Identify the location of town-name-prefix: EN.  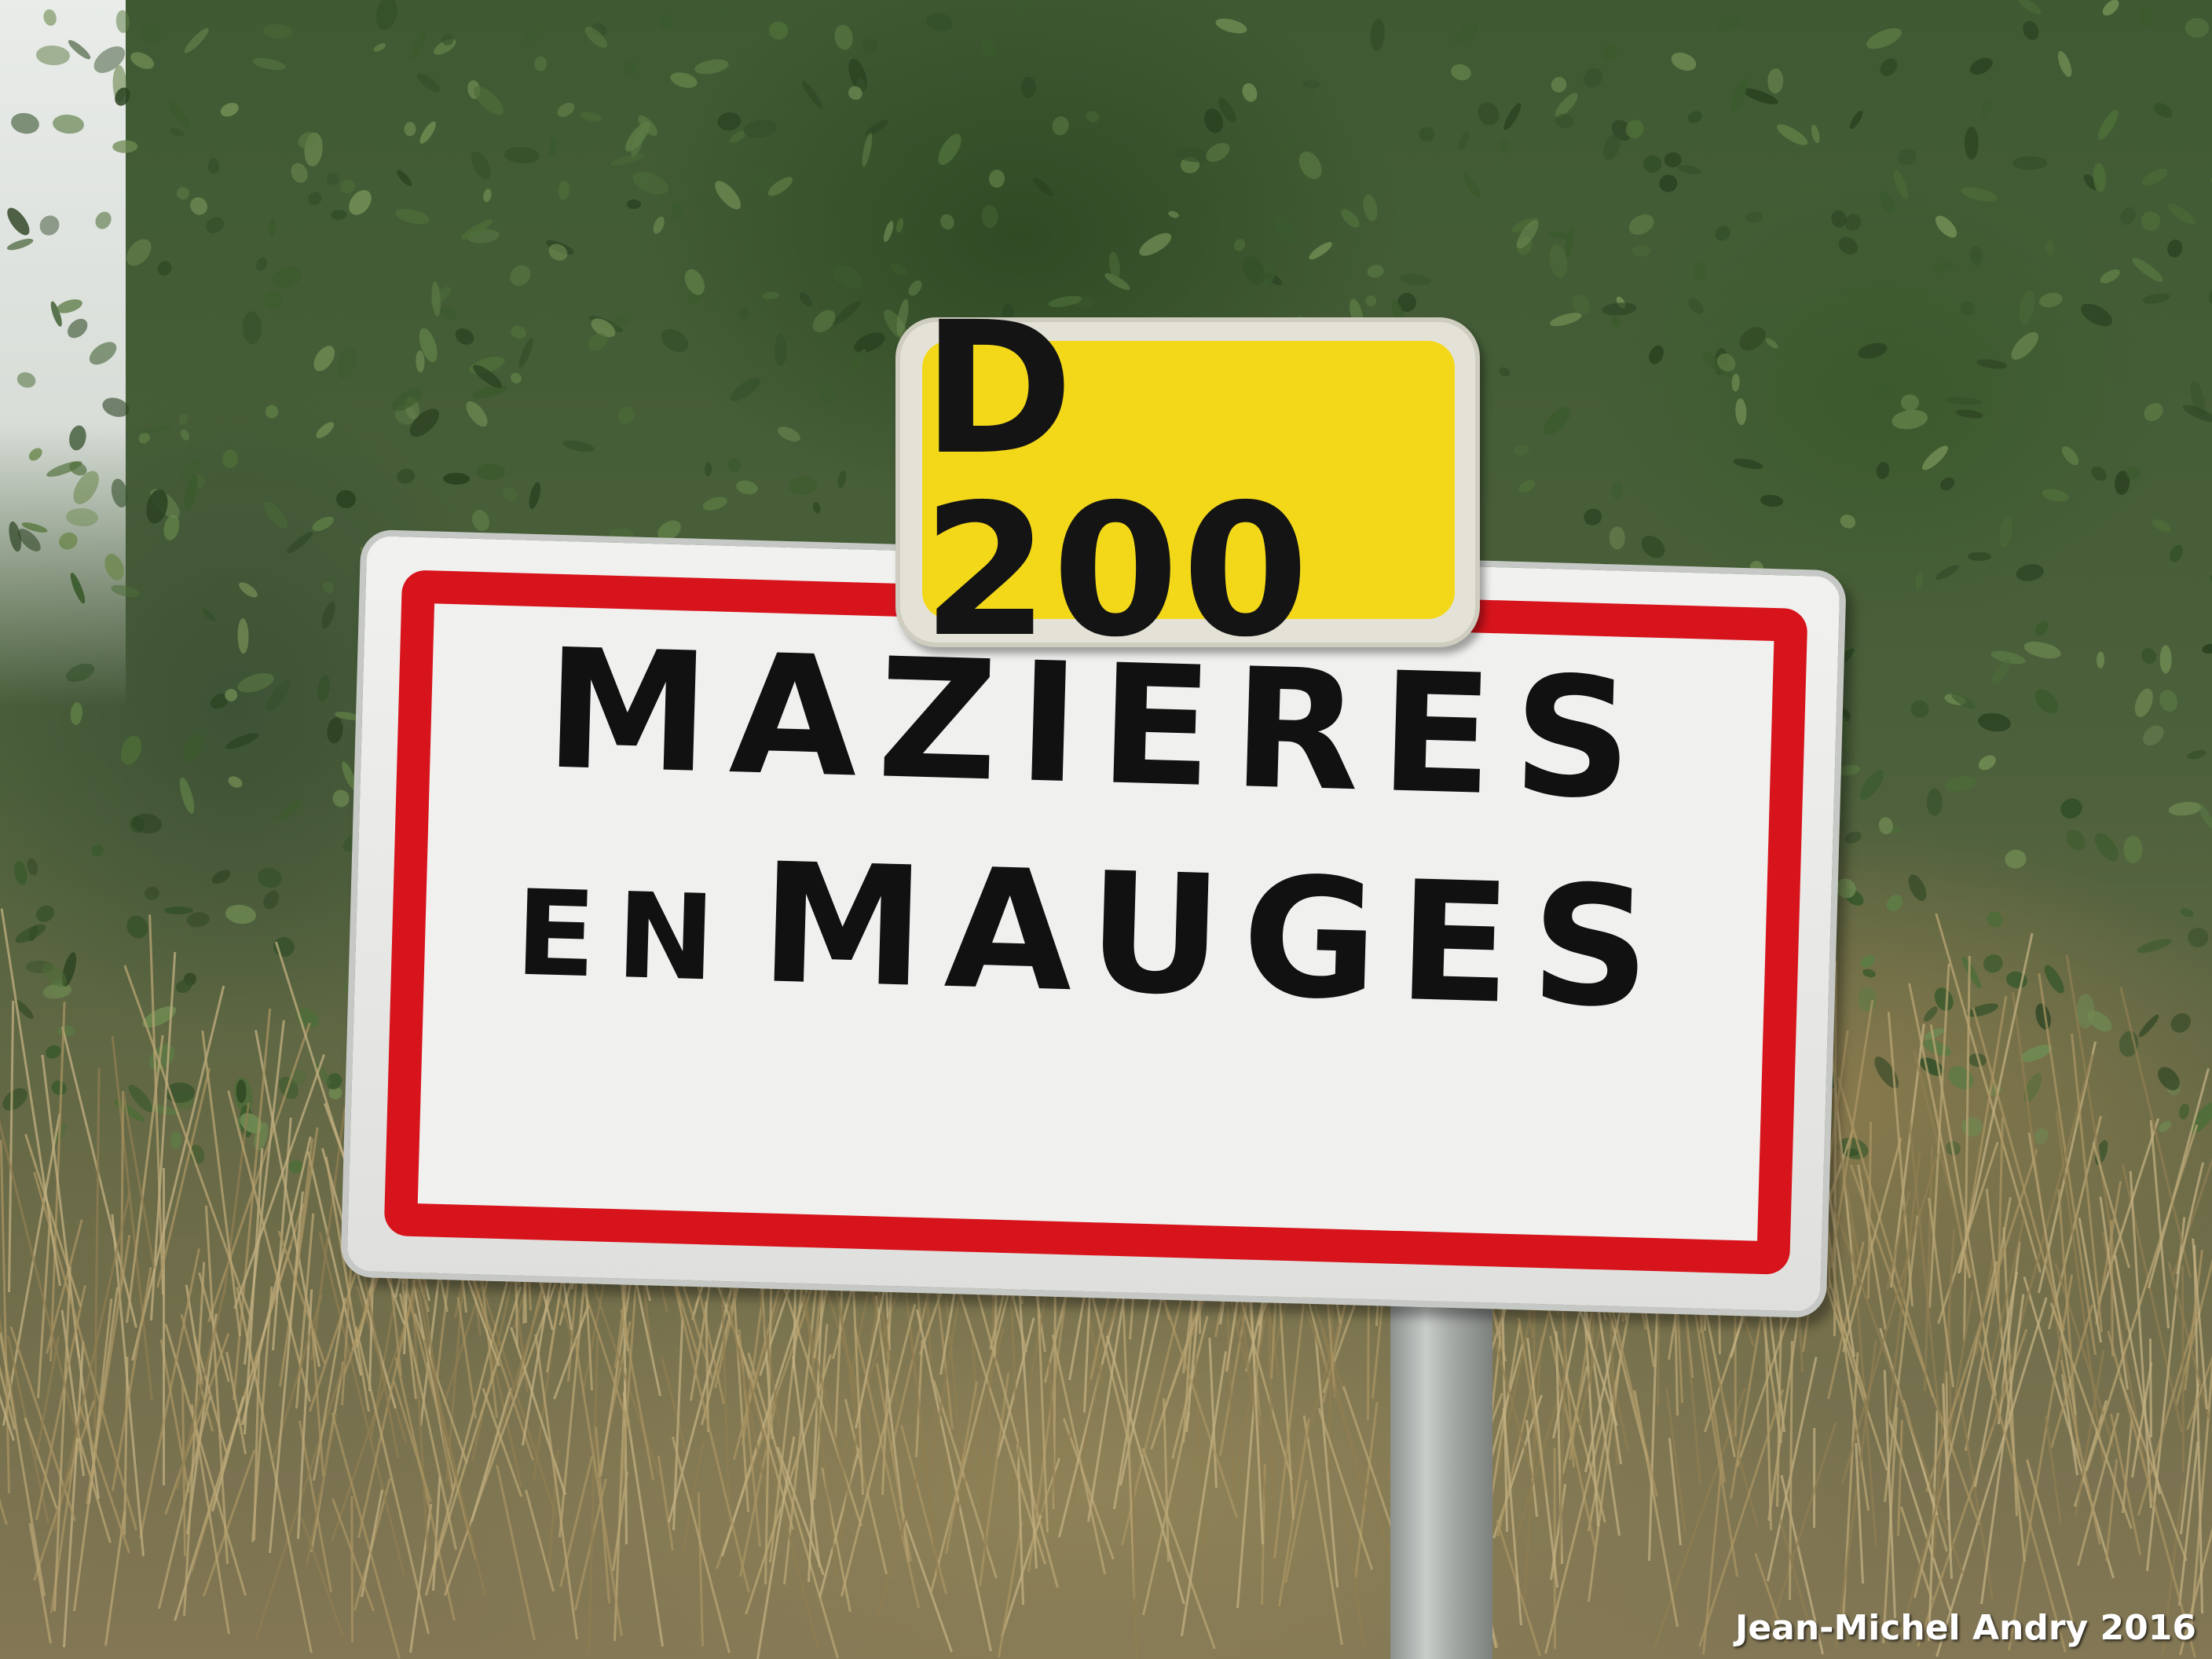
(625, 937).